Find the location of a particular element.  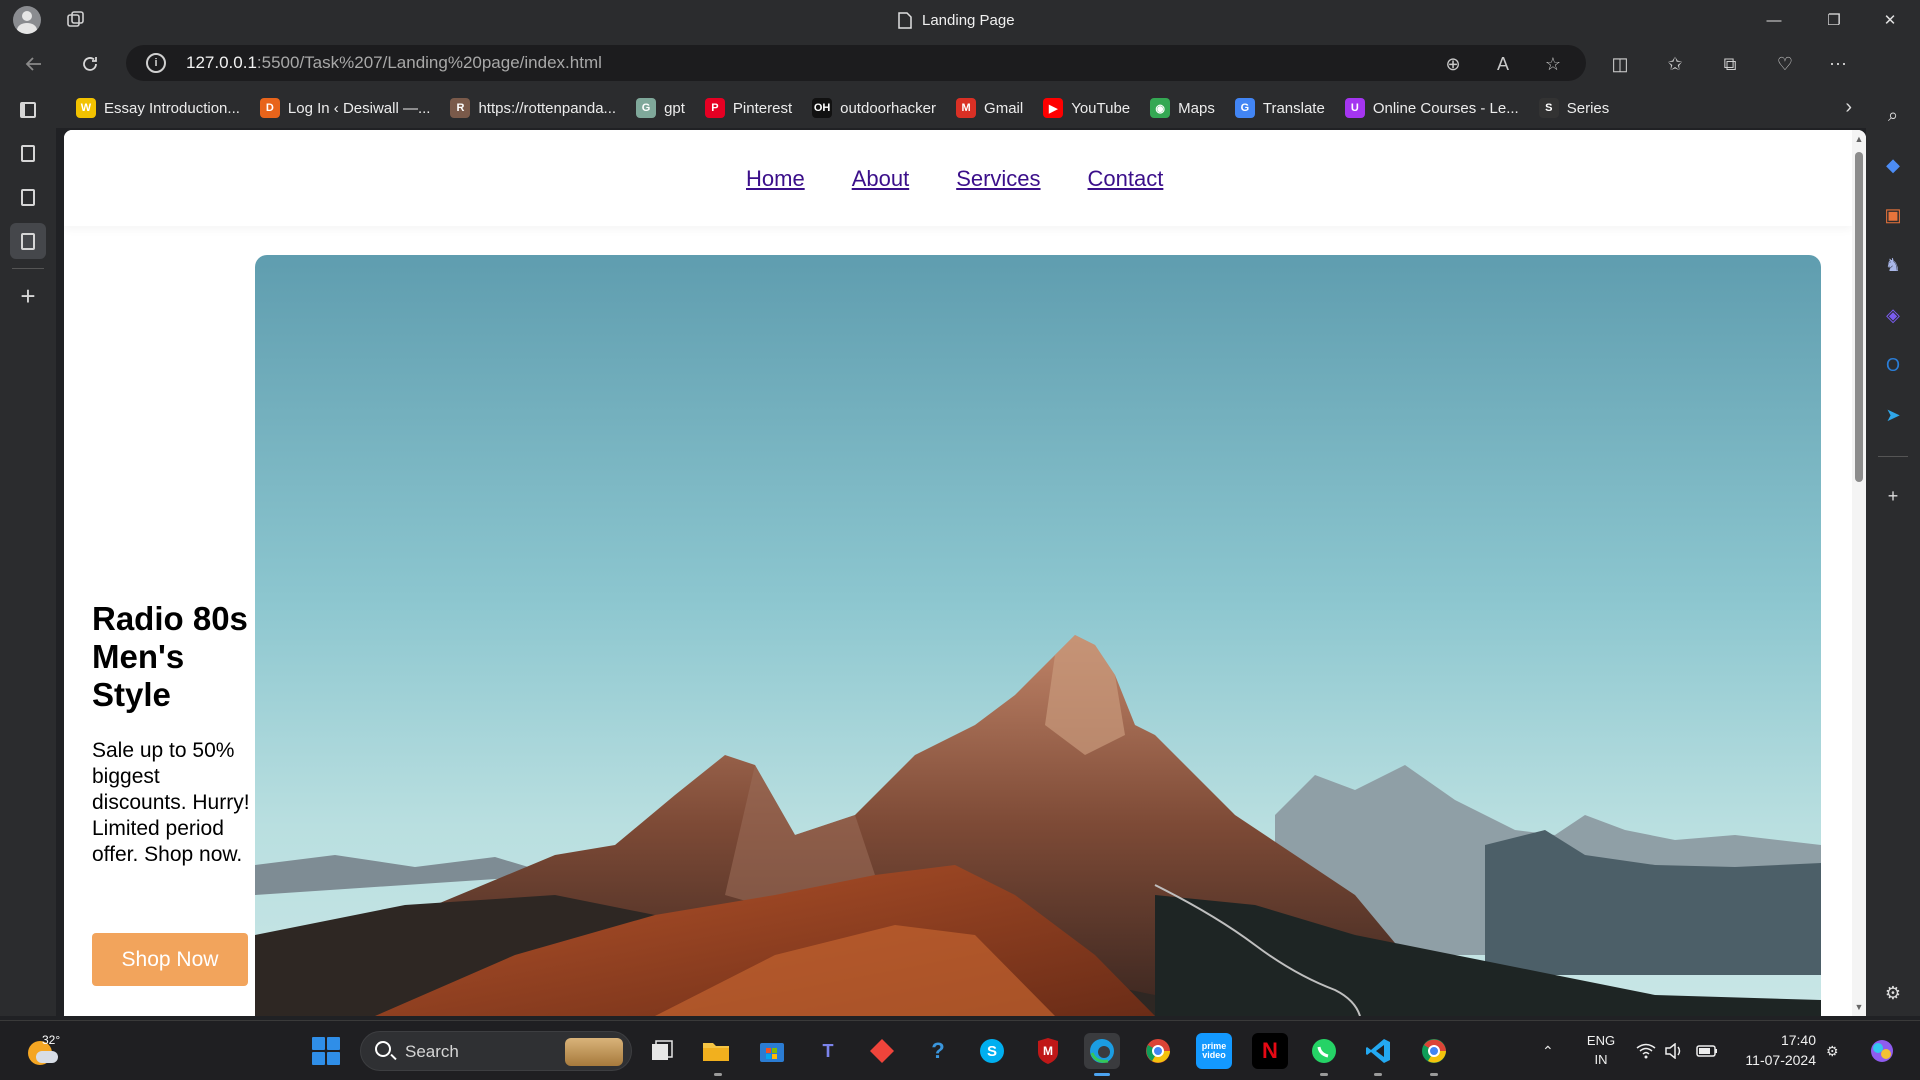

browser-essentials-icon: ♡ is located at coordinates (1785, 64).